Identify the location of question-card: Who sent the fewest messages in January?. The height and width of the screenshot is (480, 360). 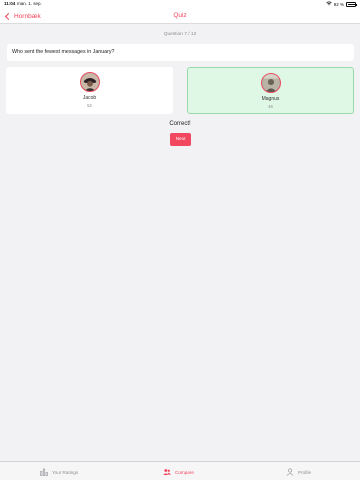
(180, 52).